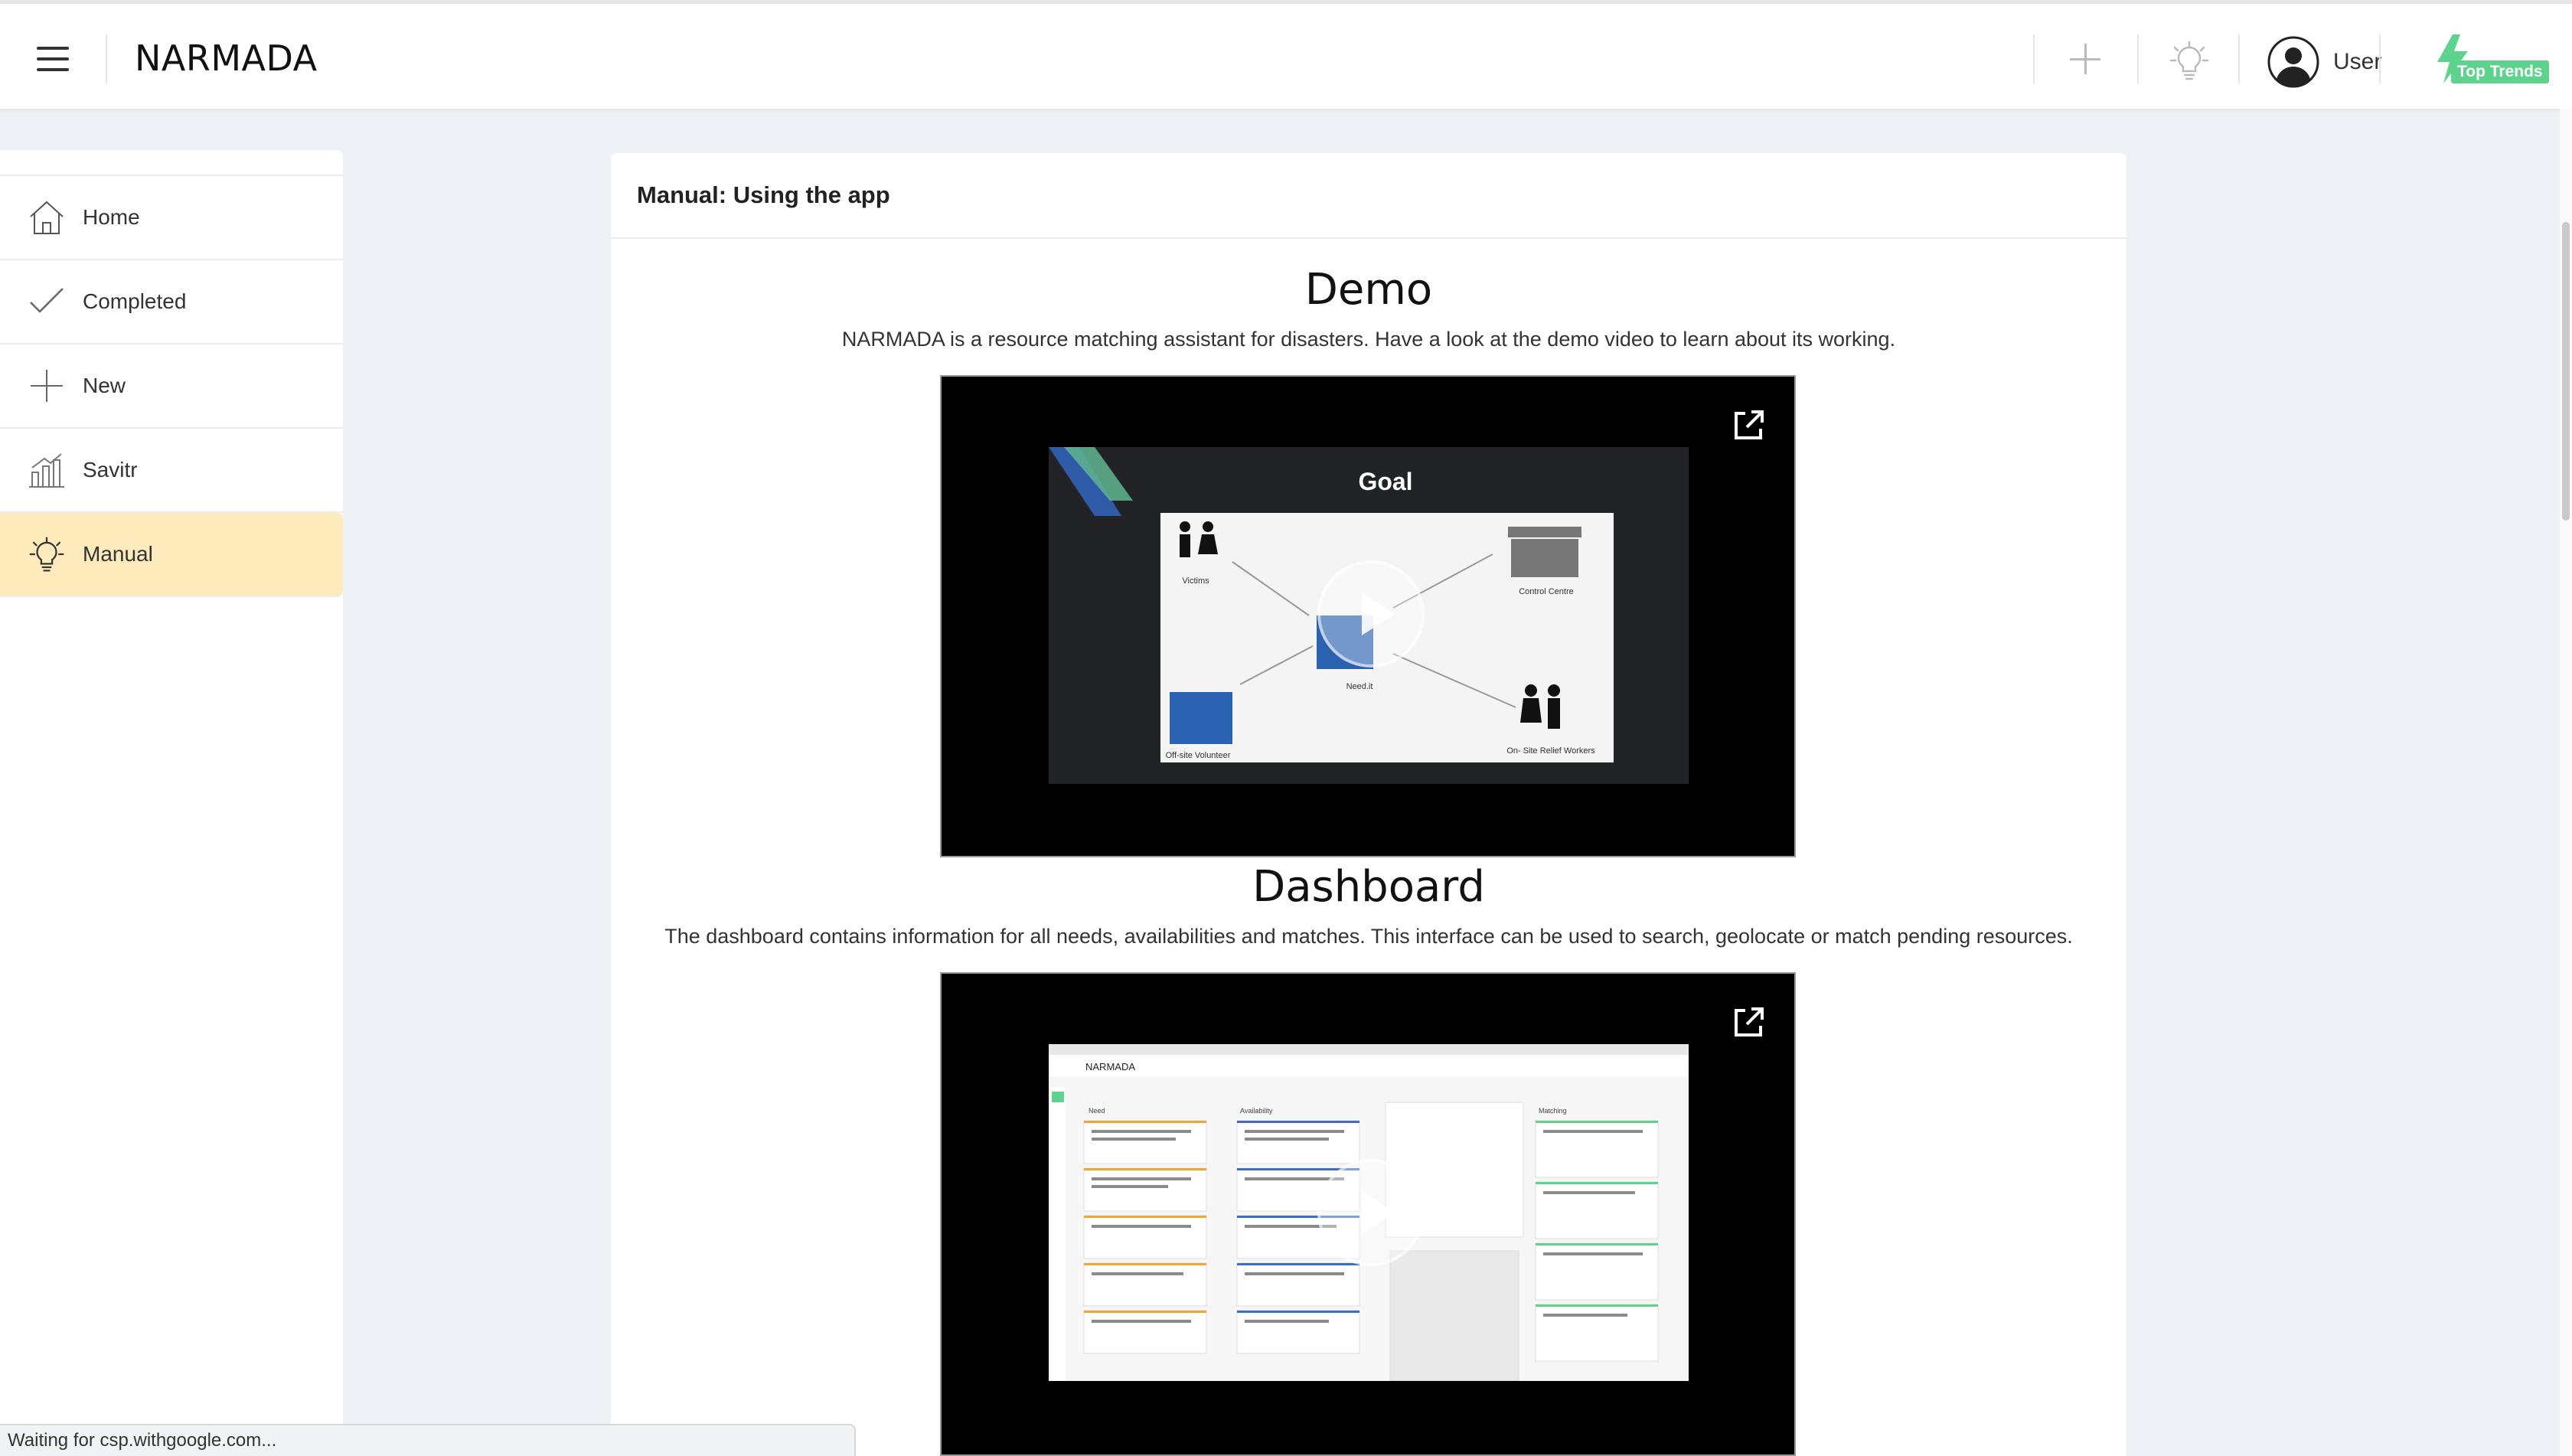 This screenshot has width=2572, height=1456. I want to click on sidebar-item-label: Home, so click(111, 217).